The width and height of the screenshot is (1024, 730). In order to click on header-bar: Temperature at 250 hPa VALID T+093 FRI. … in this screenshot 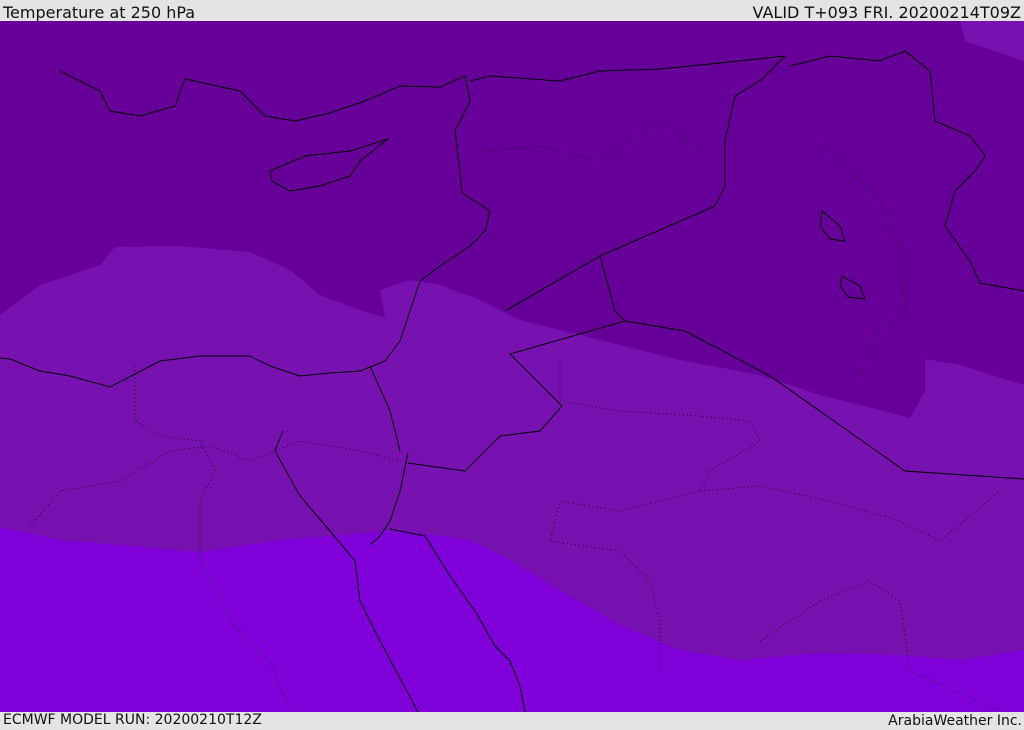, I will do `click(512, 11)`.